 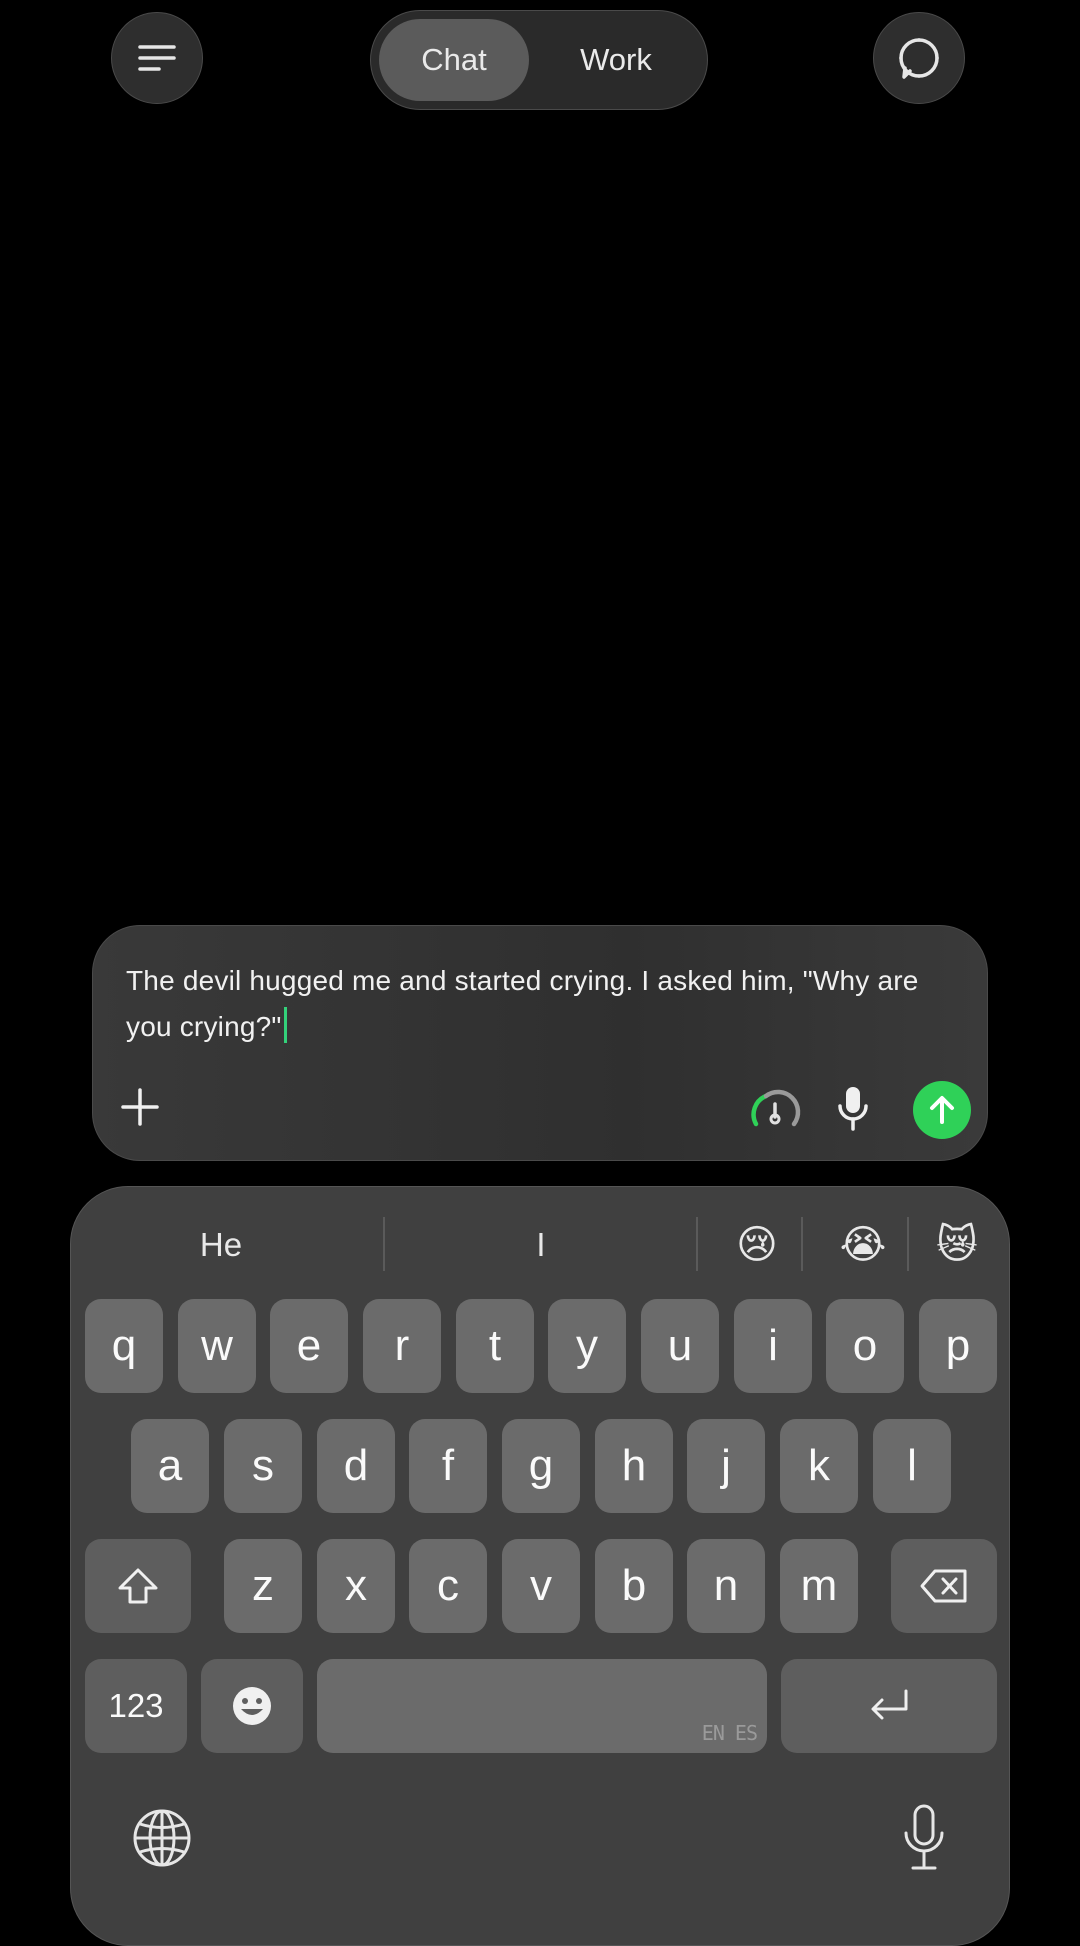 I want to click on key-d: d, so click(x=356, y=1466).